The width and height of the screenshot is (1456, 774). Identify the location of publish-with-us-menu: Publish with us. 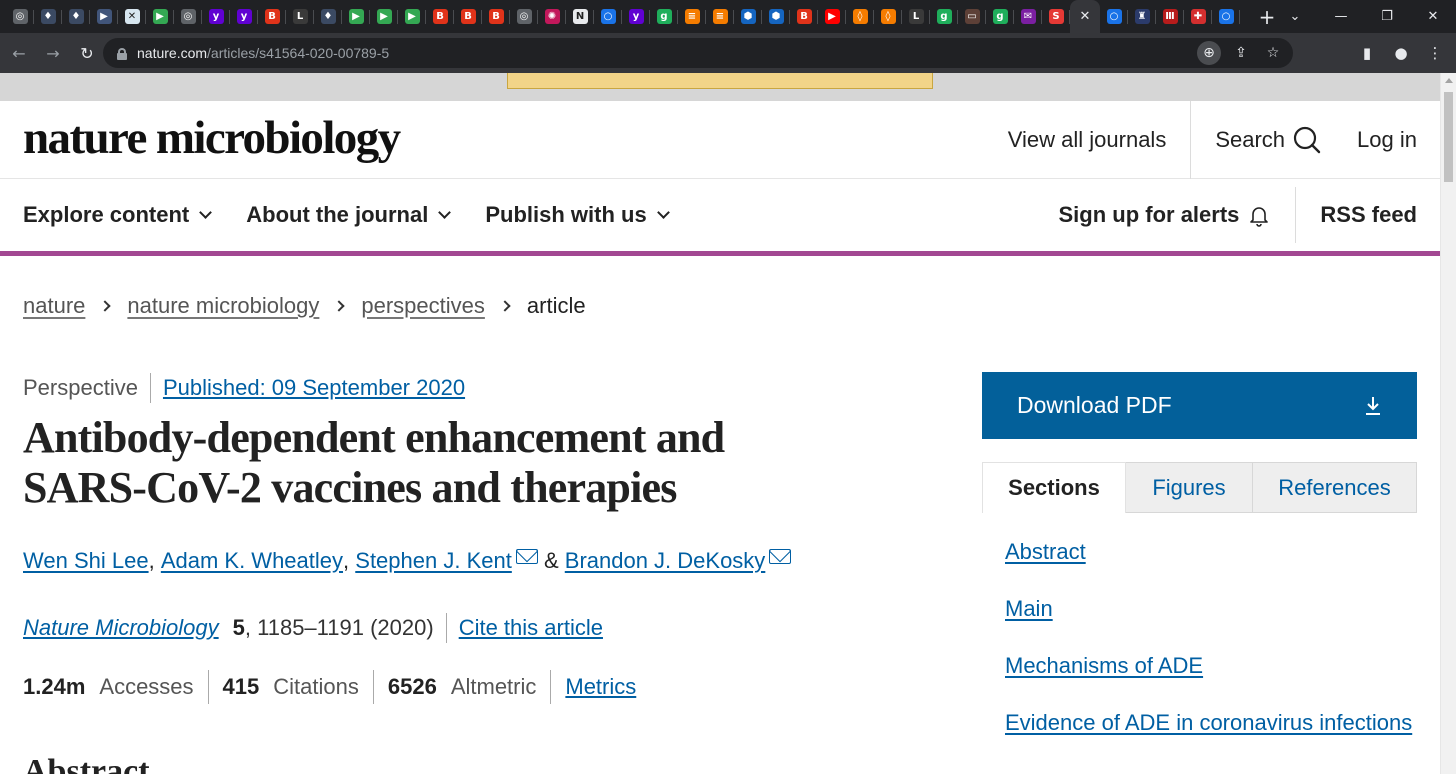
(577, 215).